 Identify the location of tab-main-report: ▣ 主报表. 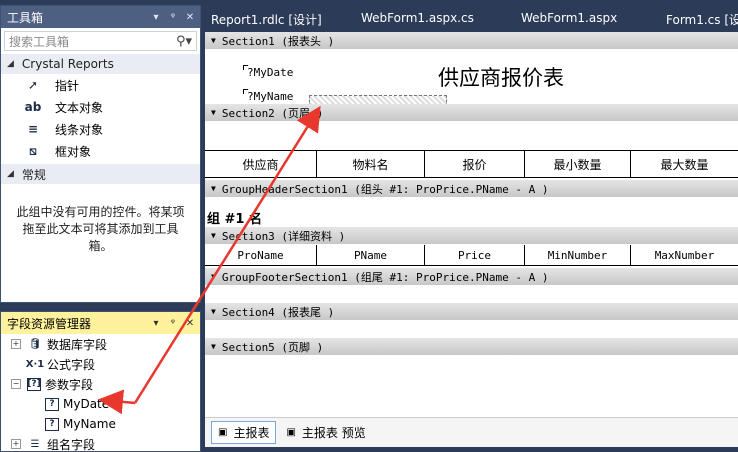
(244, 432).